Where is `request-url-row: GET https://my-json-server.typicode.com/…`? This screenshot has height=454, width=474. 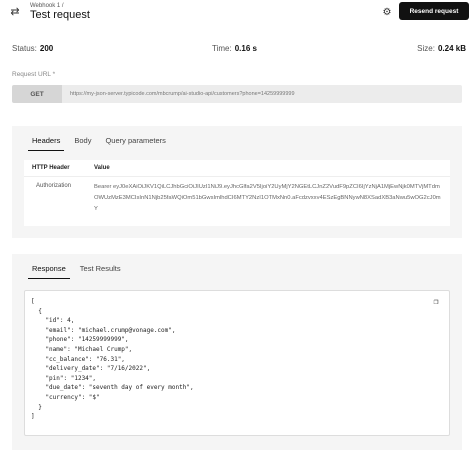
request-url-row: GET https://my-json-server.typicode.com/… is located at coordinates (237, 94).